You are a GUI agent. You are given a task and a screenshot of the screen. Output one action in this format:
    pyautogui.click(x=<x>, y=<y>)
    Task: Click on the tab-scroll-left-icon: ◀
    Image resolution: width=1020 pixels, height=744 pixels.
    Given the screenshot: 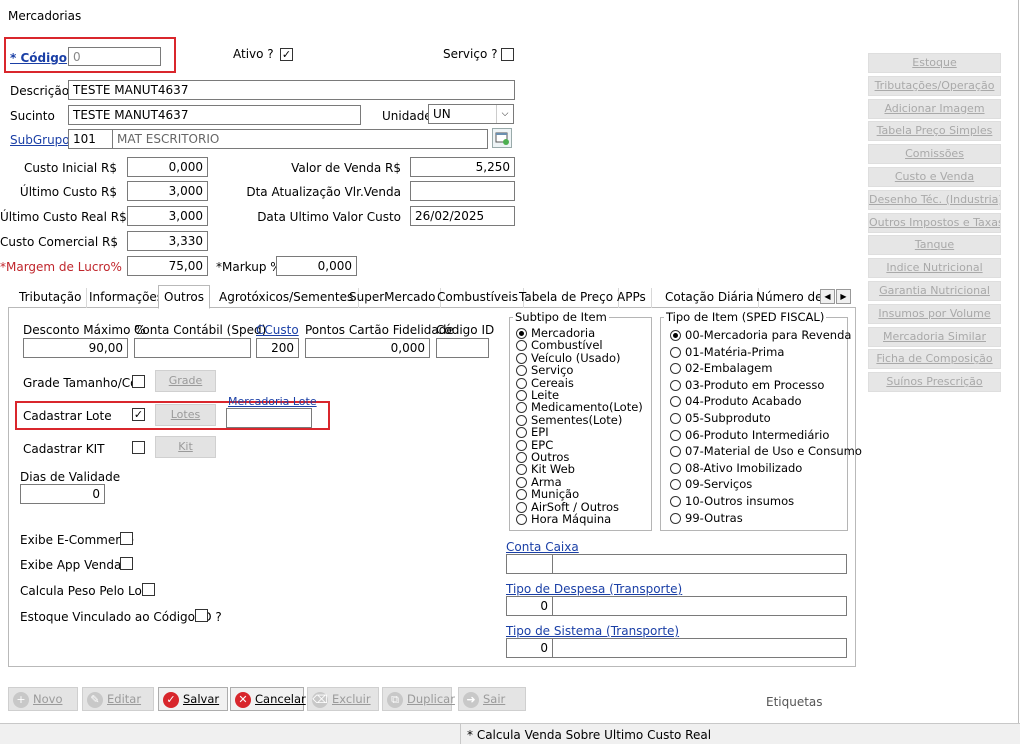 What is the action you would take?
    pyautogui.click(x=827, y=296)
    